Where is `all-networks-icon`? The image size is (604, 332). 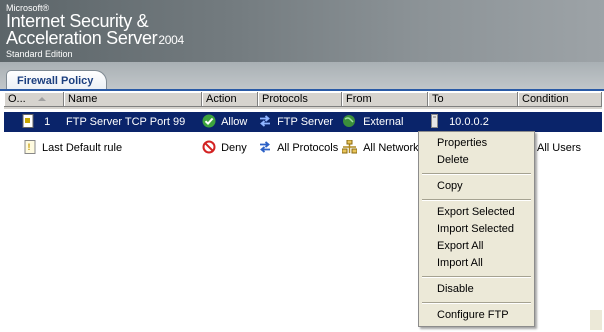 all-networks-icon is located at coordinates (349, 147).